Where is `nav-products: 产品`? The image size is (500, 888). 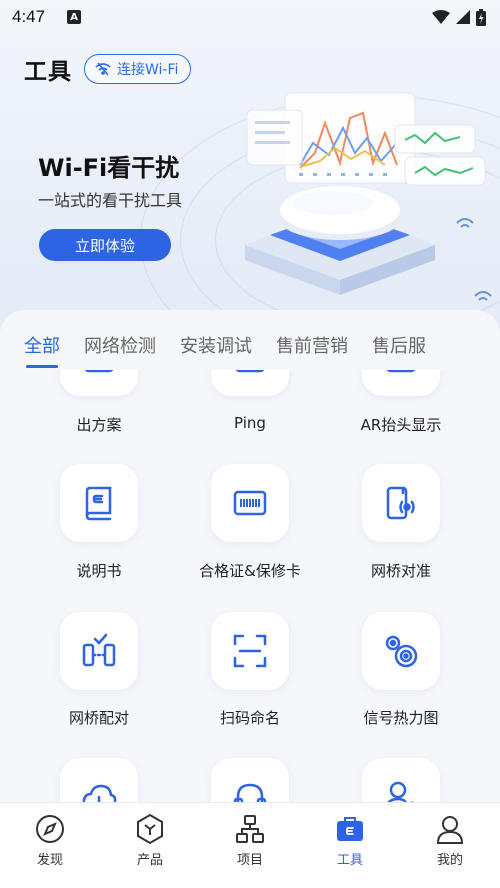 nav-products: 产品 is located at coordinates (150, 845).